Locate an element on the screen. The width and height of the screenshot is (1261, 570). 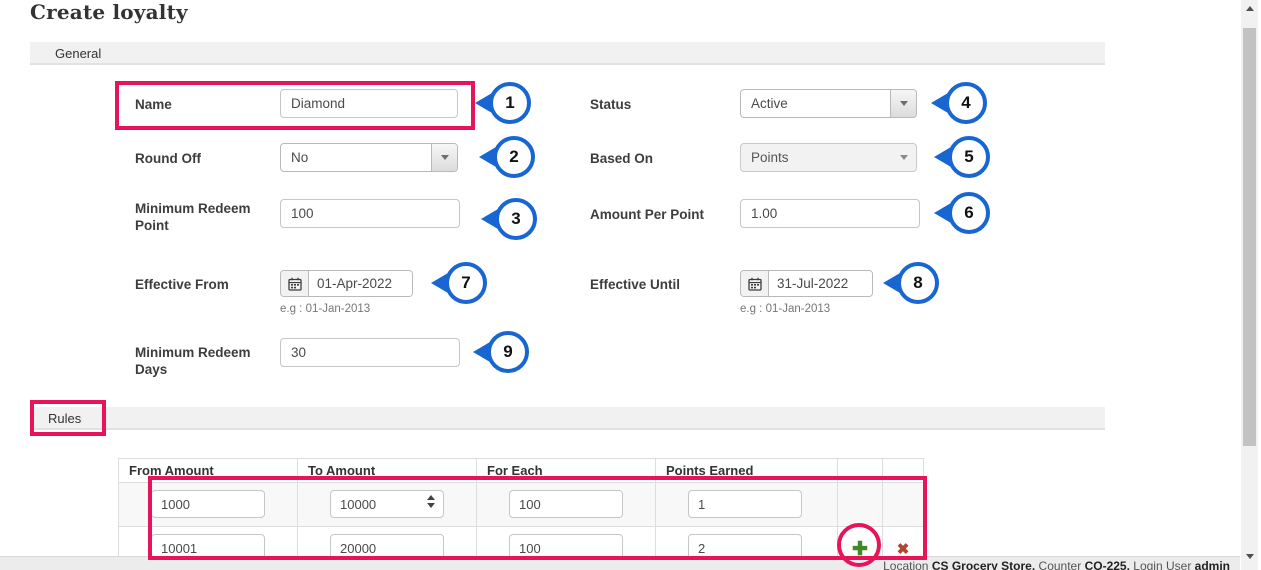
column-header-from-amount: From Amount is located at coordinates (208, 470).